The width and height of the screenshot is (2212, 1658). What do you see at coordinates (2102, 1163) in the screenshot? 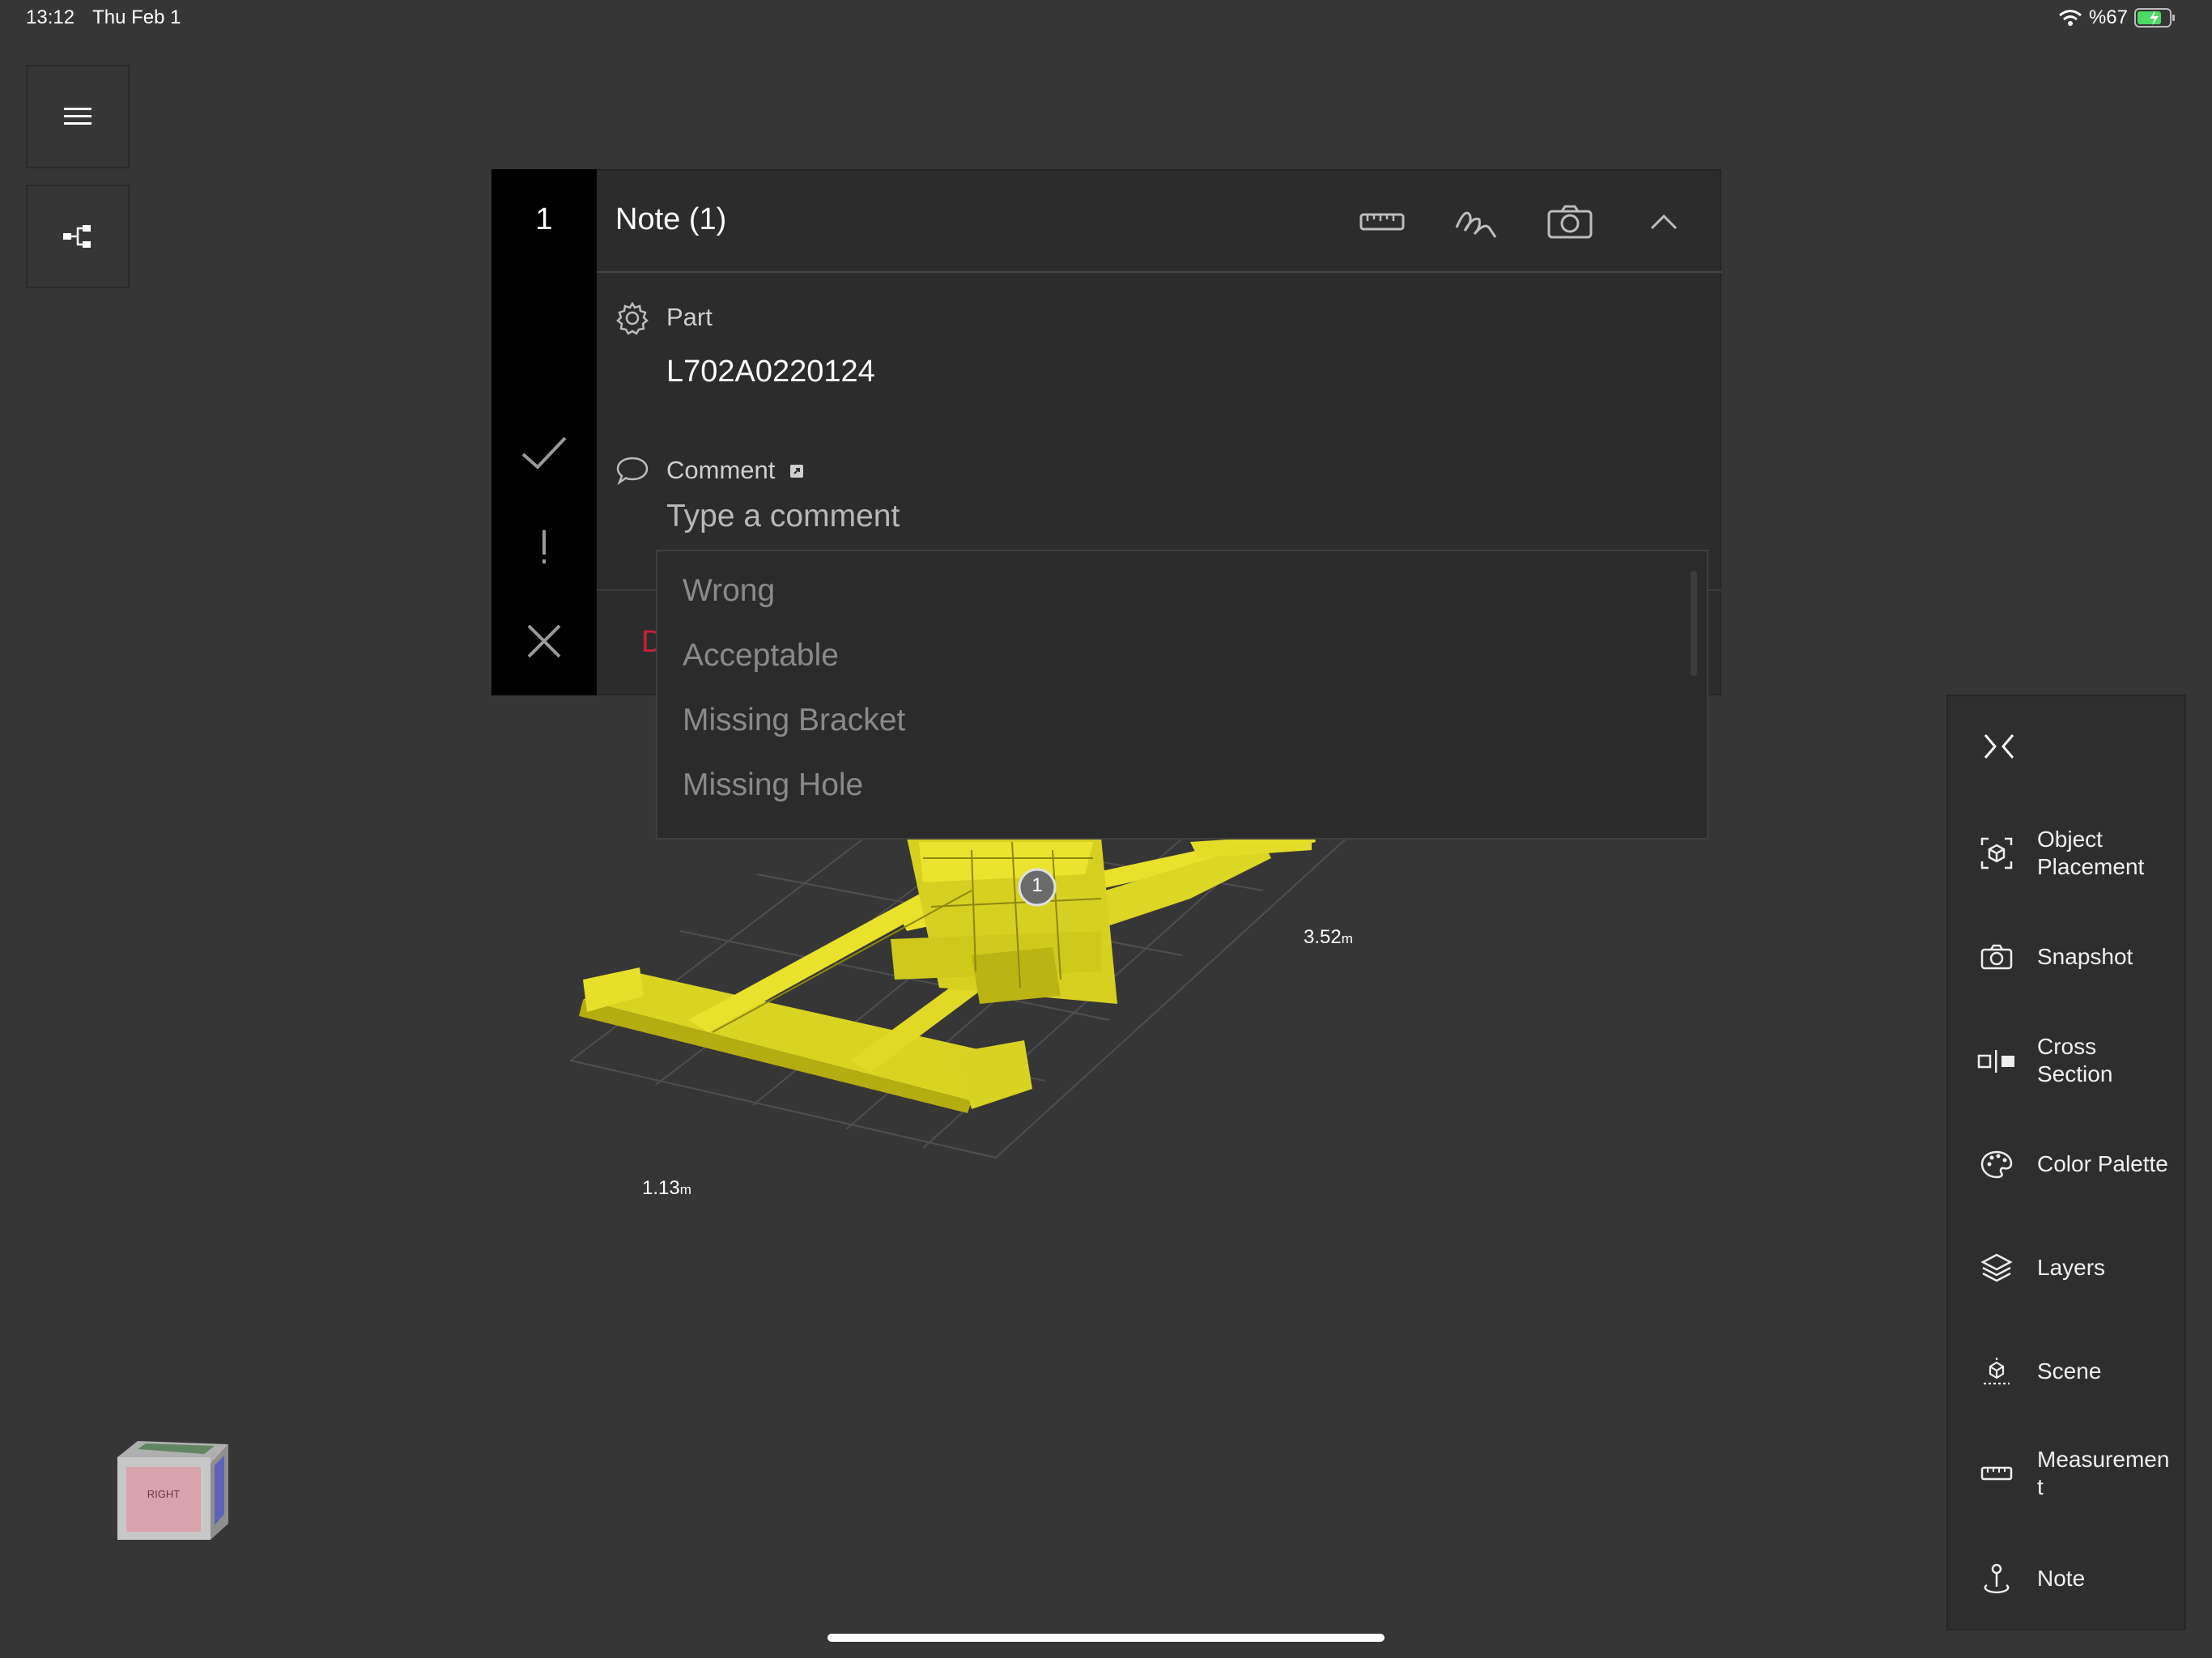
I see `tool-label: Color Palette` at bounding box center [2102, 1163].